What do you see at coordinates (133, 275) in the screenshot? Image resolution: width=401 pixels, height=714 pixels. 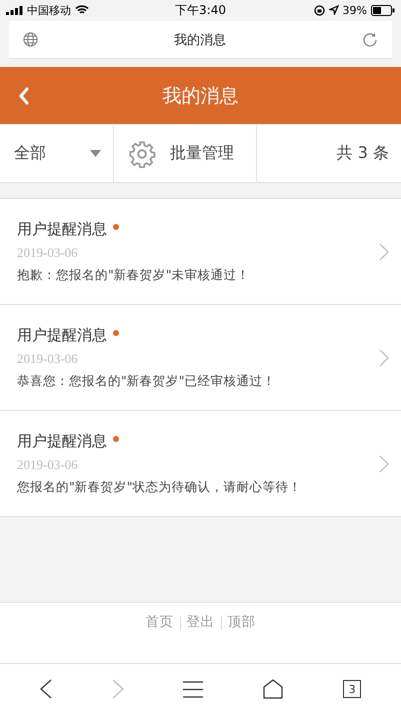 I see `message-text: 抱歉：您报名的"新春贺岁"未审核通过！` at bounding box center [133, 275].